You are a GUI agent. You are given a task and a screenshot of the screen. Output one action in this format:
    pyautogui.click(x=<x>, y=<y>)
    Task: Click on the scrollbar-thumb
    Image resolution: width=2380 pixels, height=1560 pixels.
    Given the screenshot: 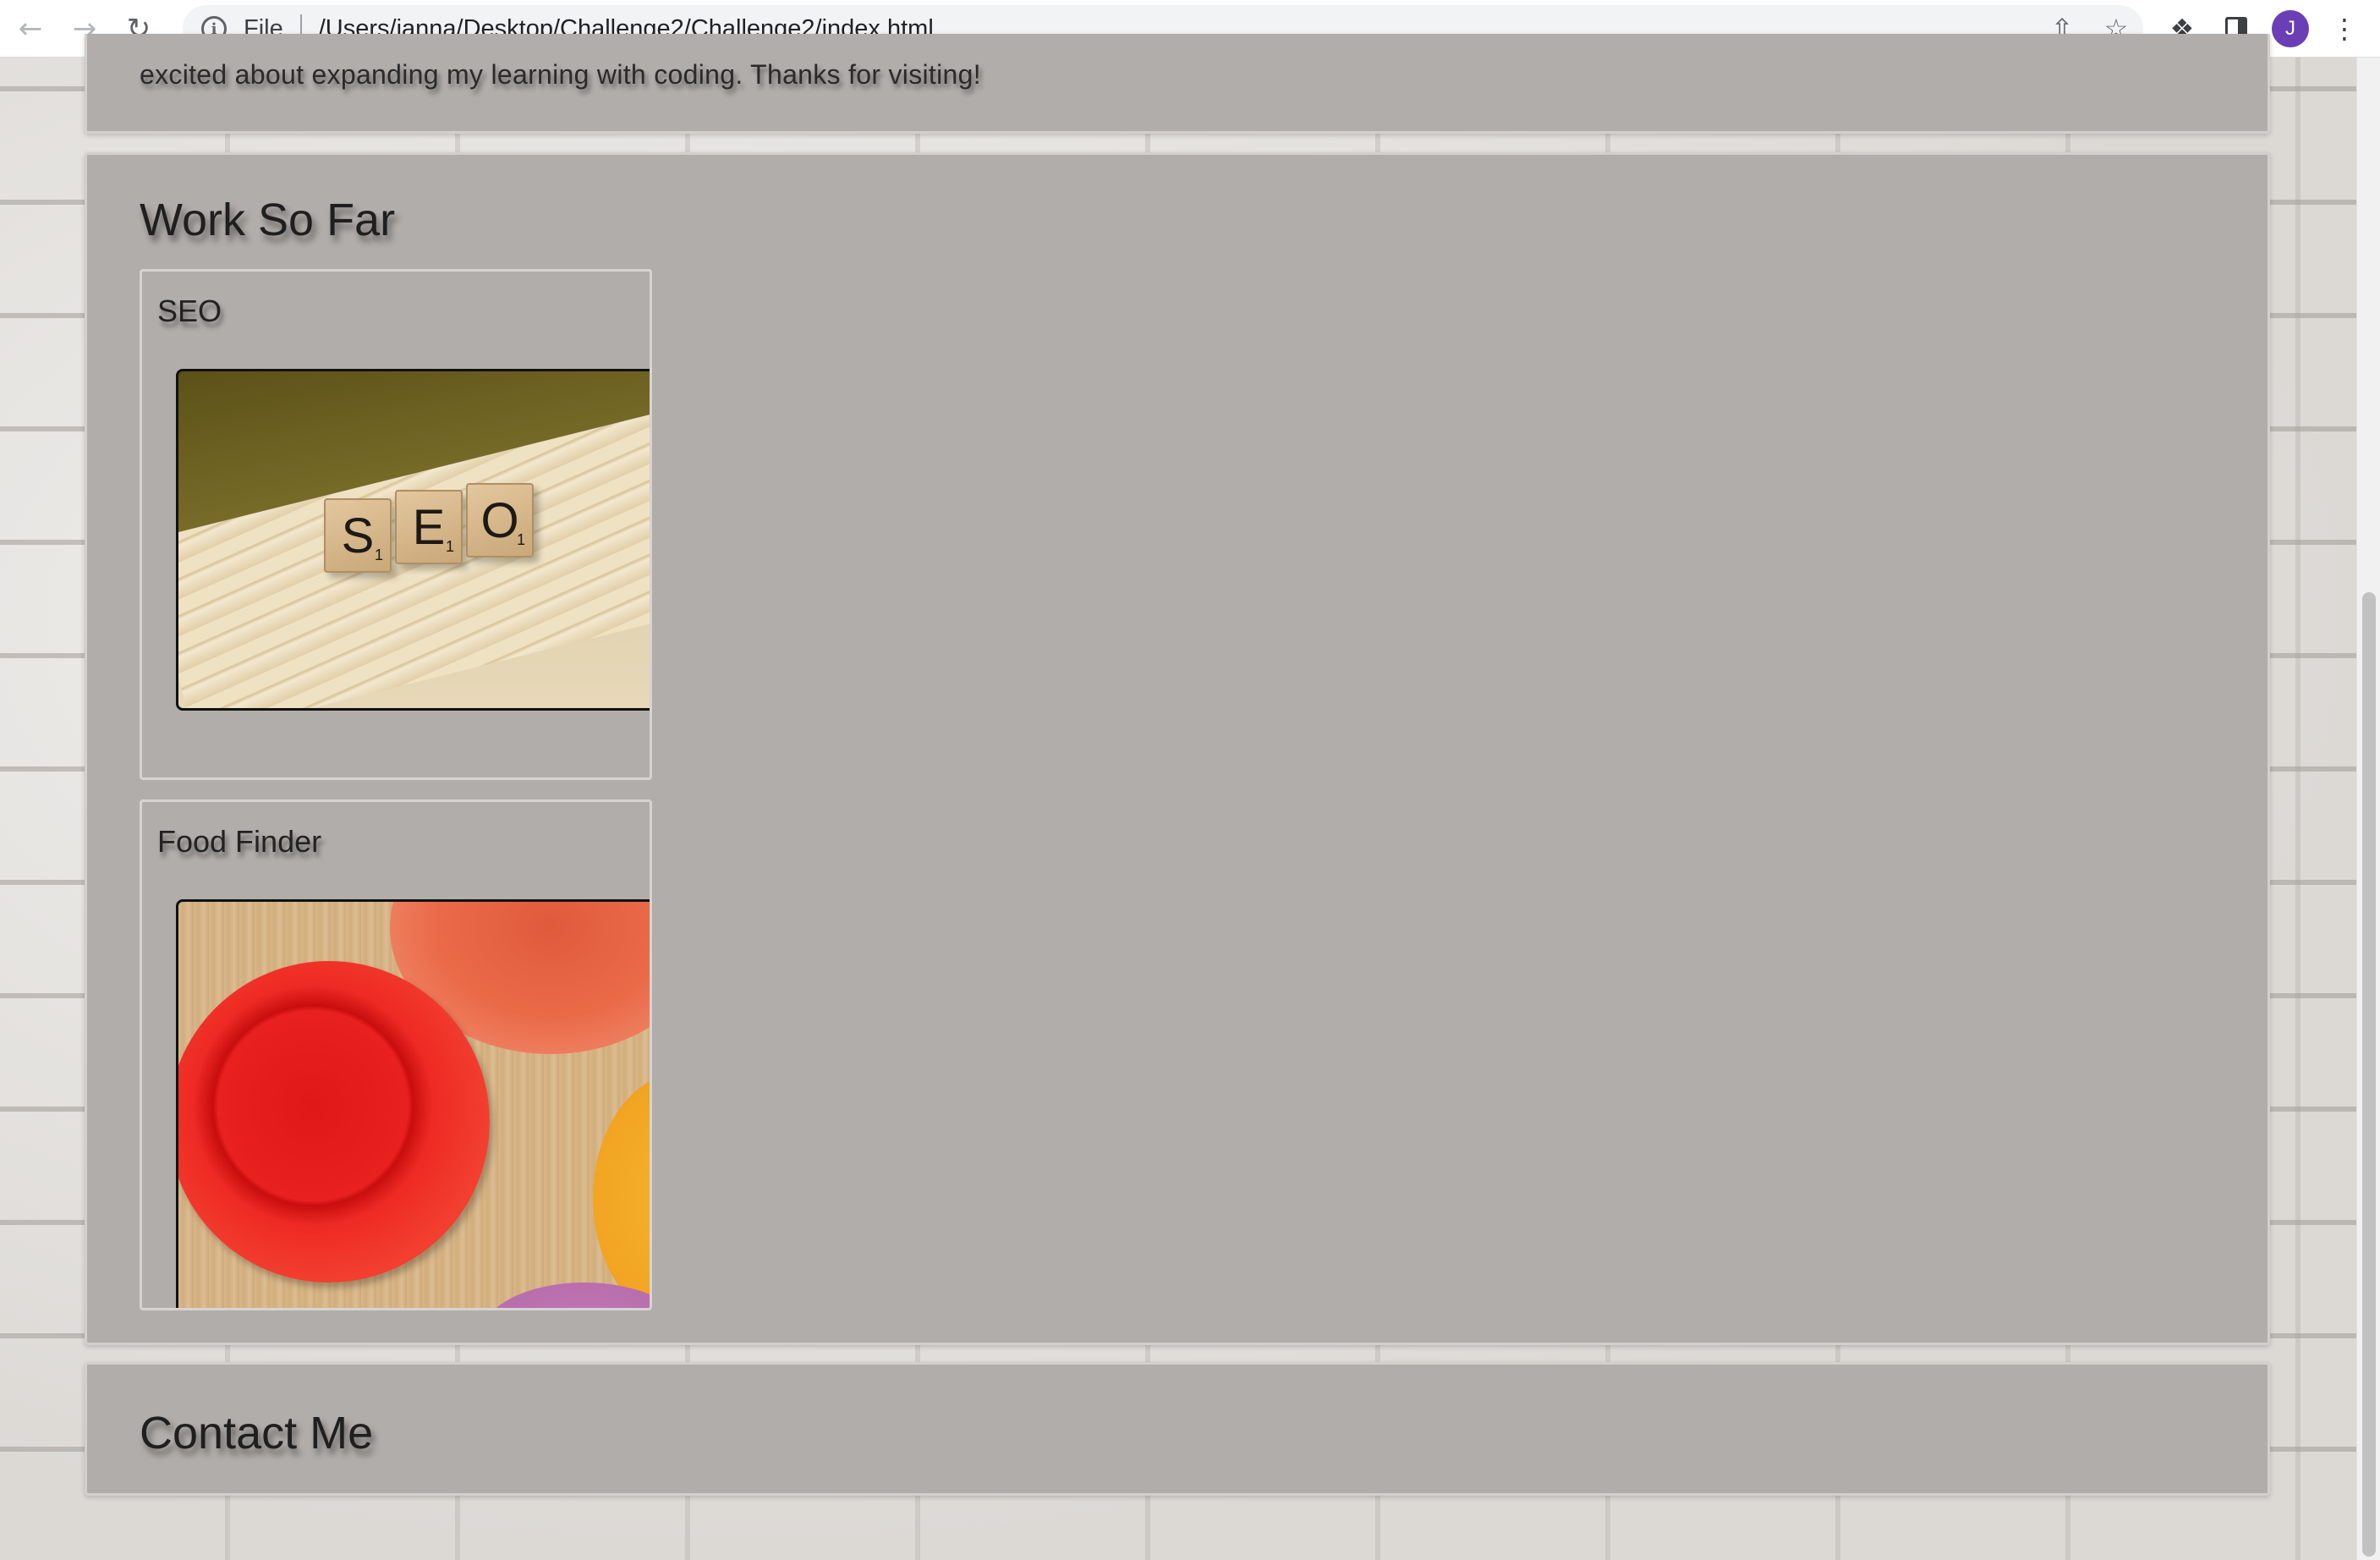 What is the action you would take?
    pyautogui.click(x=2369, y=1074)
    